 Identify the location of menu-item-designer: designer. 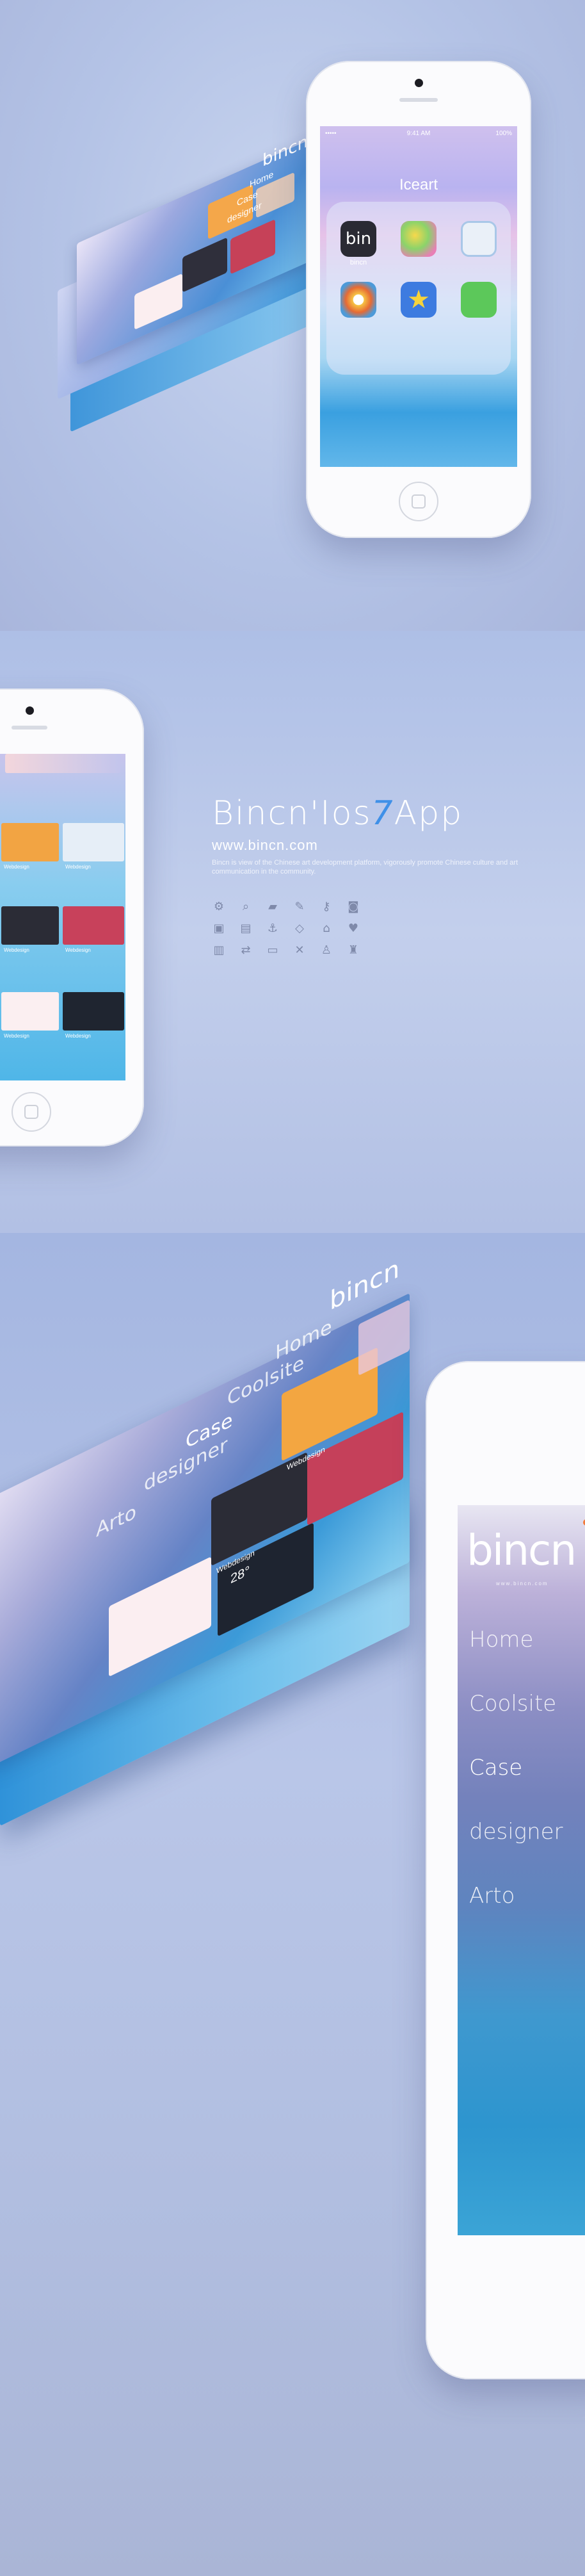
(516, 1832).